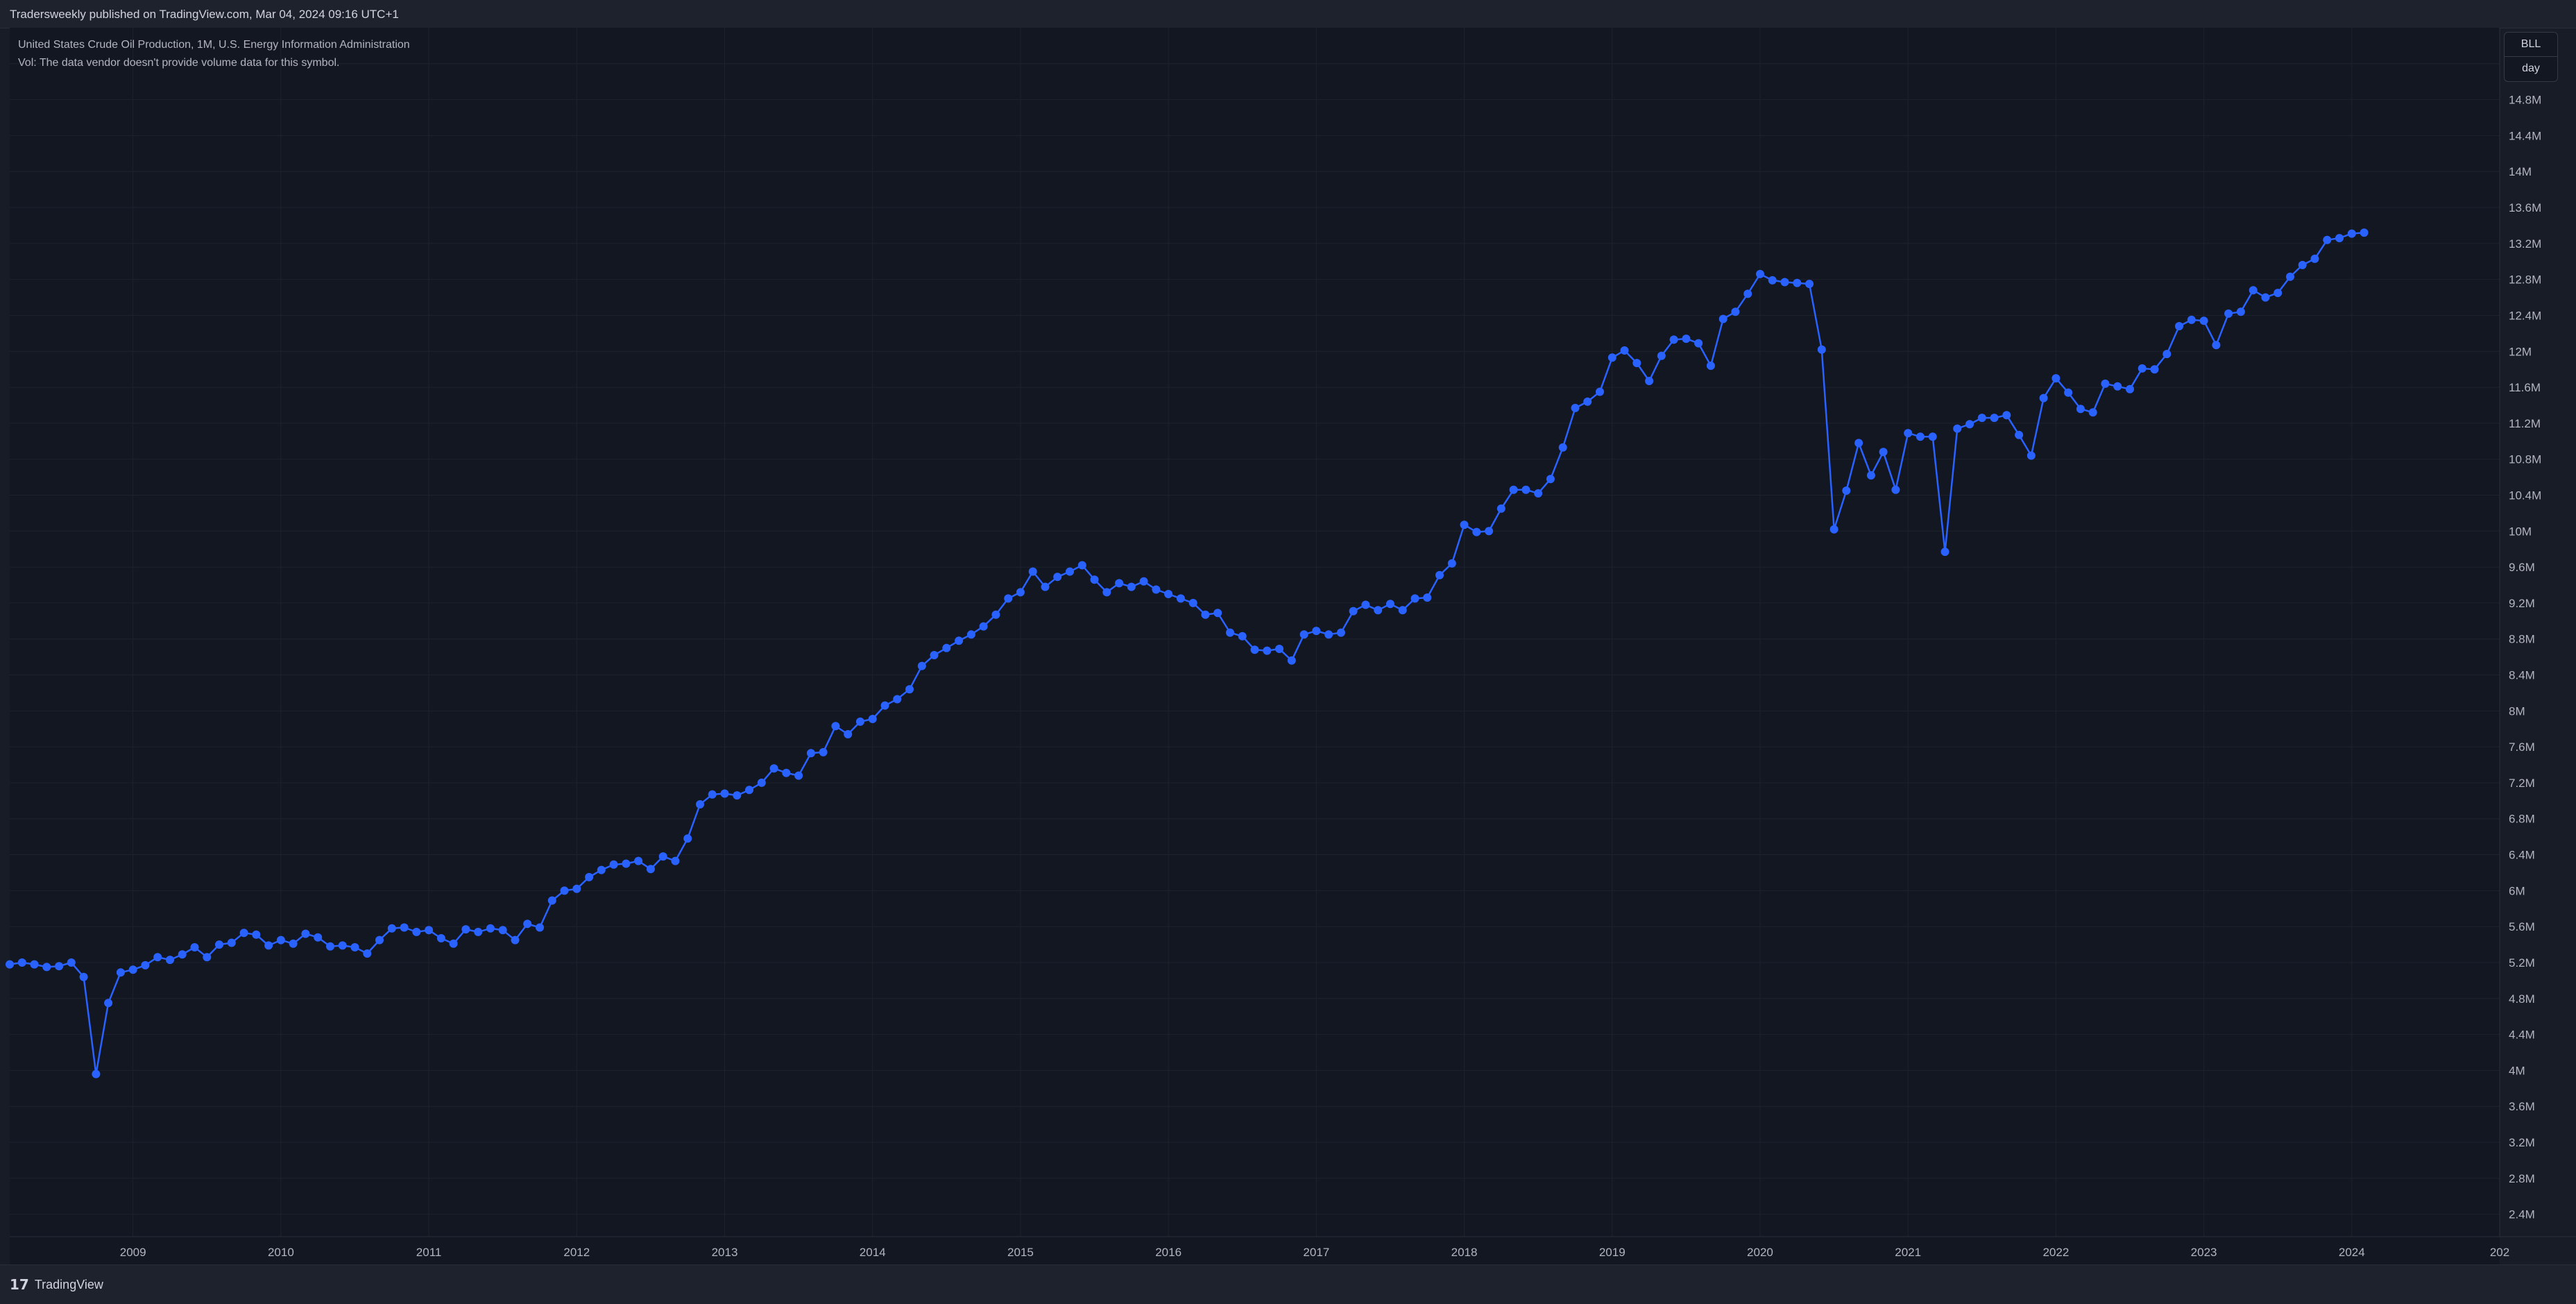 This screenshot has width=2576, height=1304. What do you see at coordinates (2525, 207) in the screenshot?
I see `y-tick-label: 13.6M` at bounding box center [2525, 207].